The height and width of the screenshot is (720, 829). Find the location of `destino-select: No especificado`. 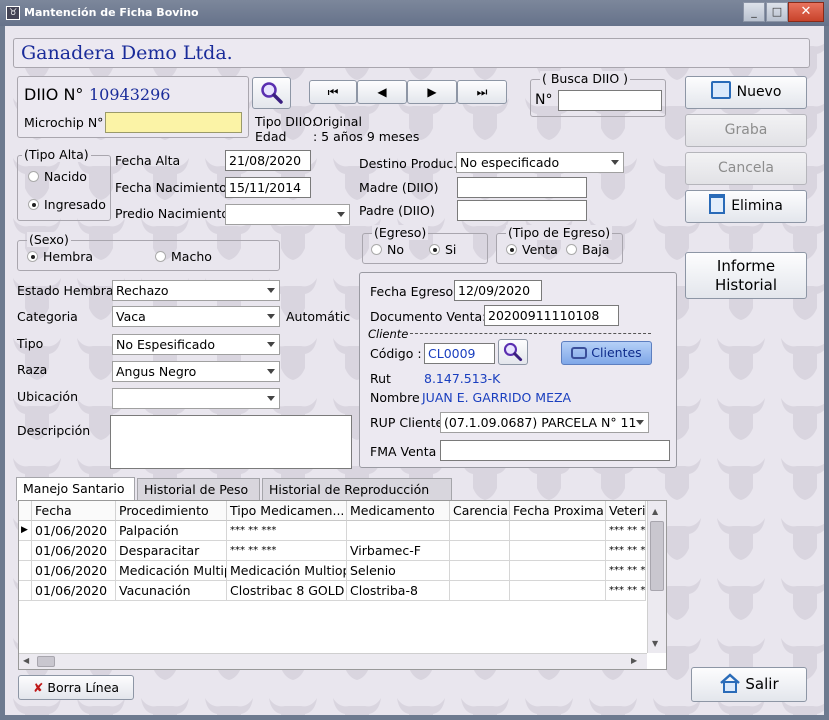

destino-select: No especificado is located at coordinates (540, 162).